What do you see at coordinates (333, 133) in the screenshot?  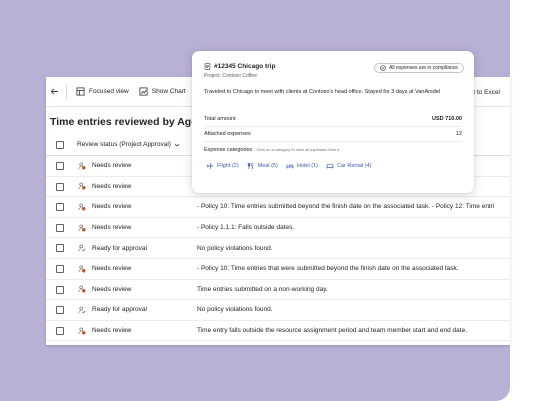 I see `attached-expenses-row: Attached expenses 12` at bounding box center [333, 133].